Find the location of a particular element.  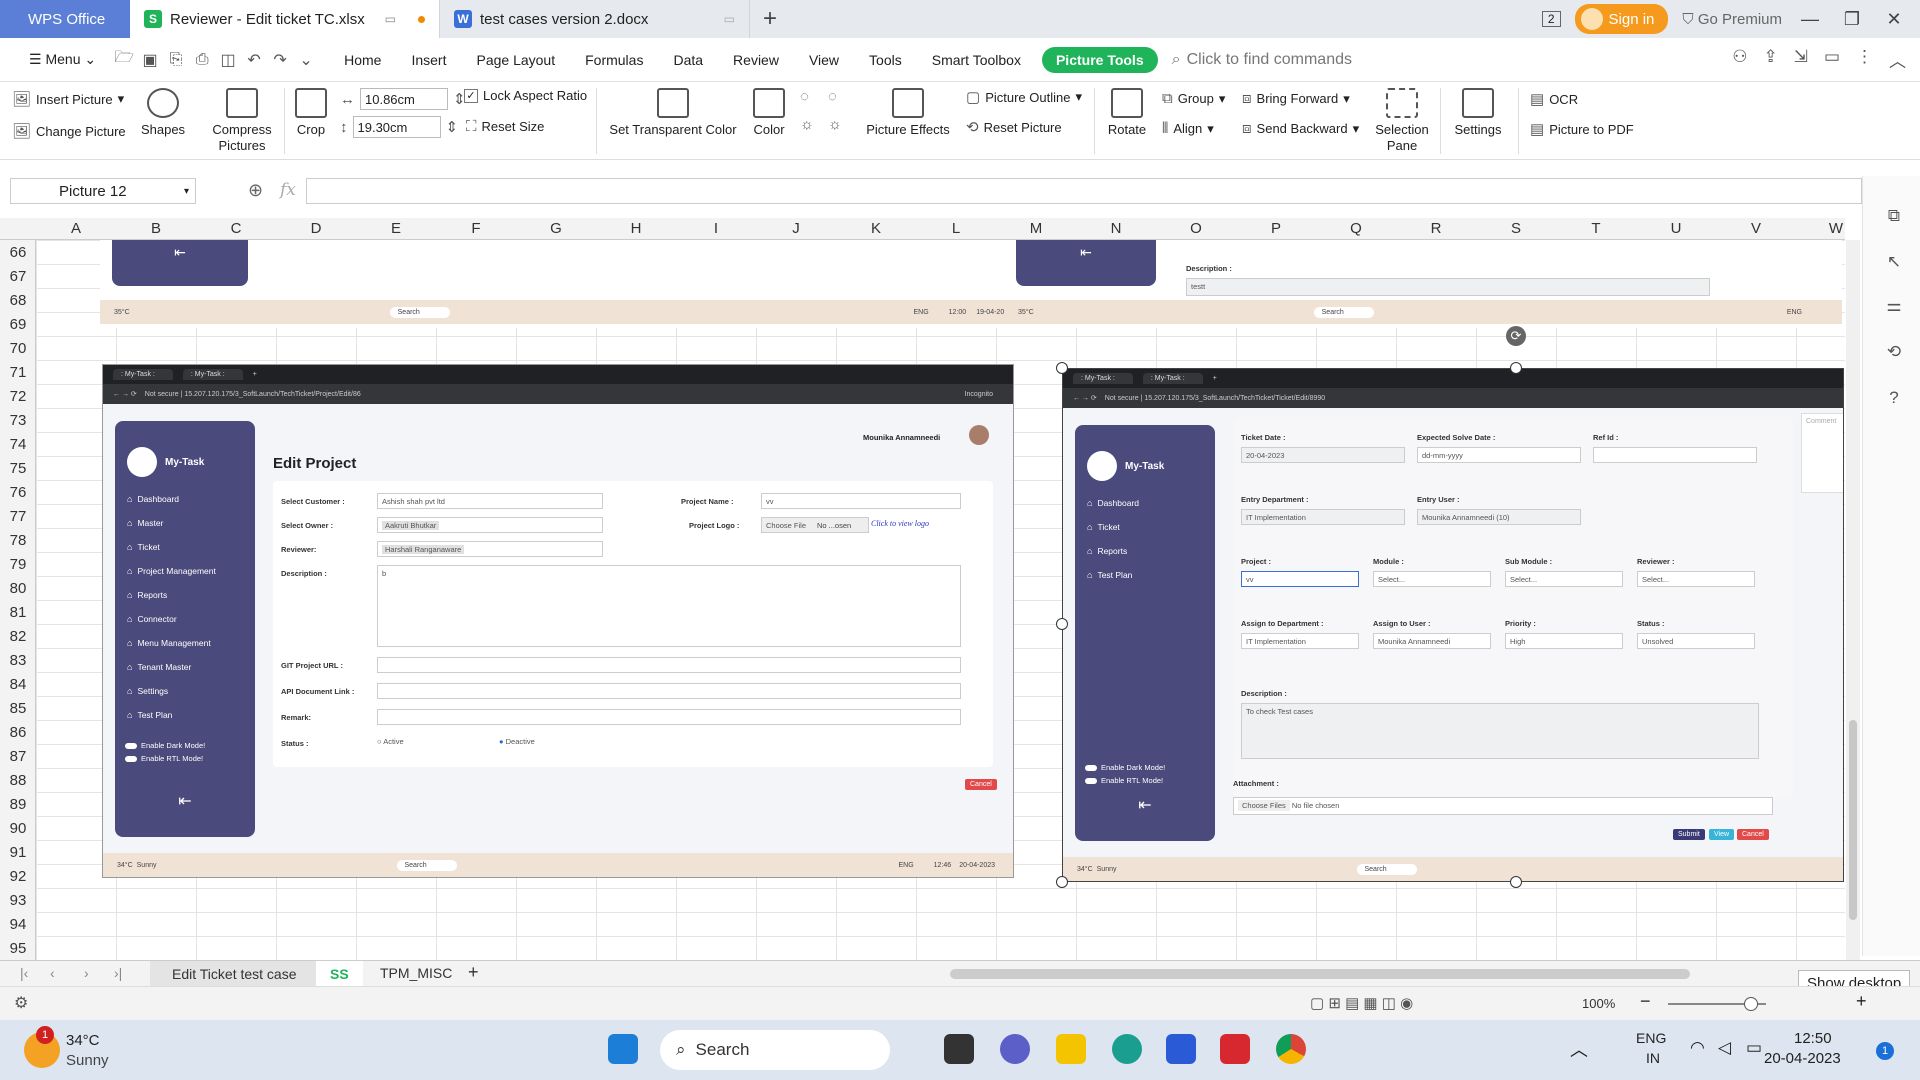

column-header: S is located at coordinates (1516, 228).